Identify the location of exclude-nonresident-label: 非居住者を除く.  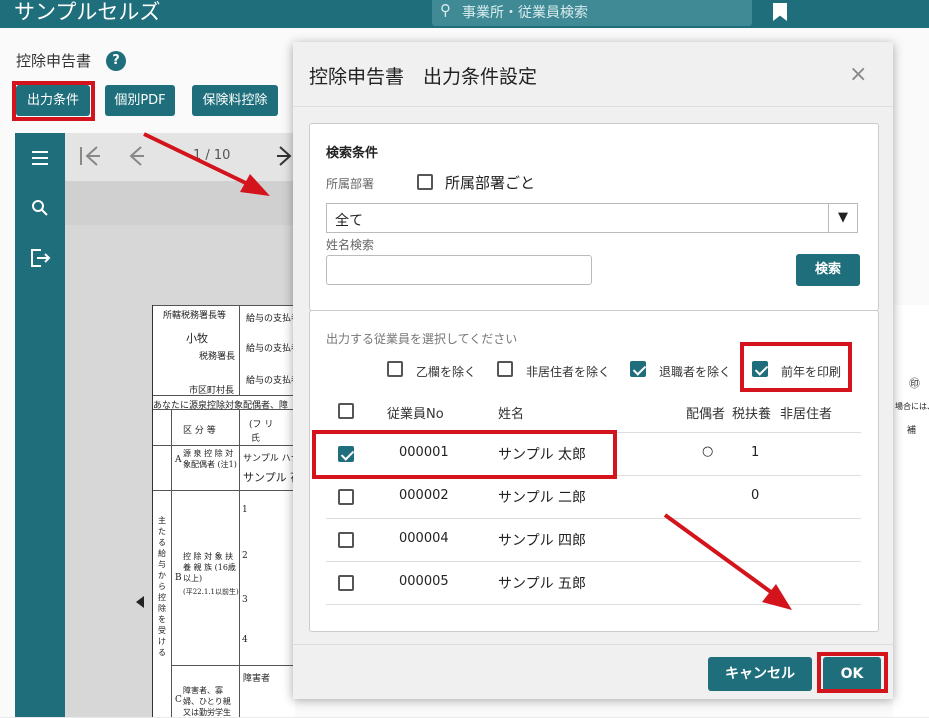
(568, 372).